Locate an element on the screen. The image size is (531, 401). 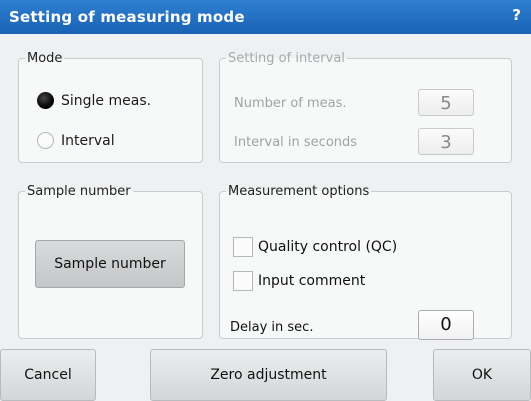
sample-number-legend: Sample number is located at coordinates (79, 191).